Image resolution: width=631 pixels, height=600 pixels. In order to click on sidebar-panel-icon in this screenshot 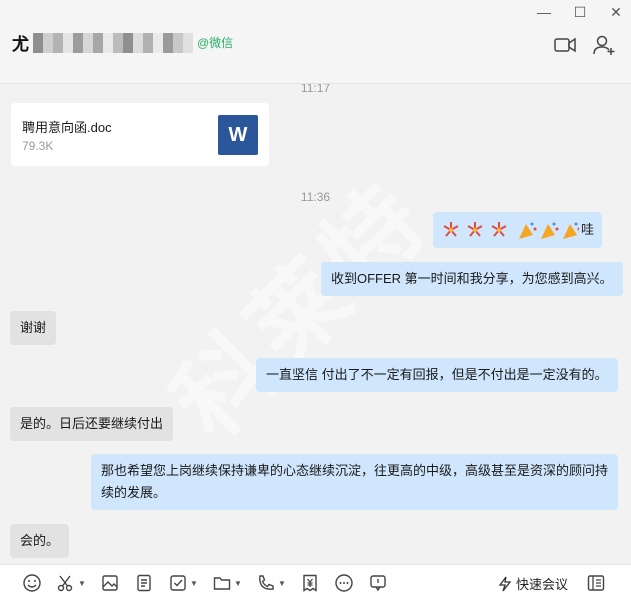, I will do `click(596, 583)`.